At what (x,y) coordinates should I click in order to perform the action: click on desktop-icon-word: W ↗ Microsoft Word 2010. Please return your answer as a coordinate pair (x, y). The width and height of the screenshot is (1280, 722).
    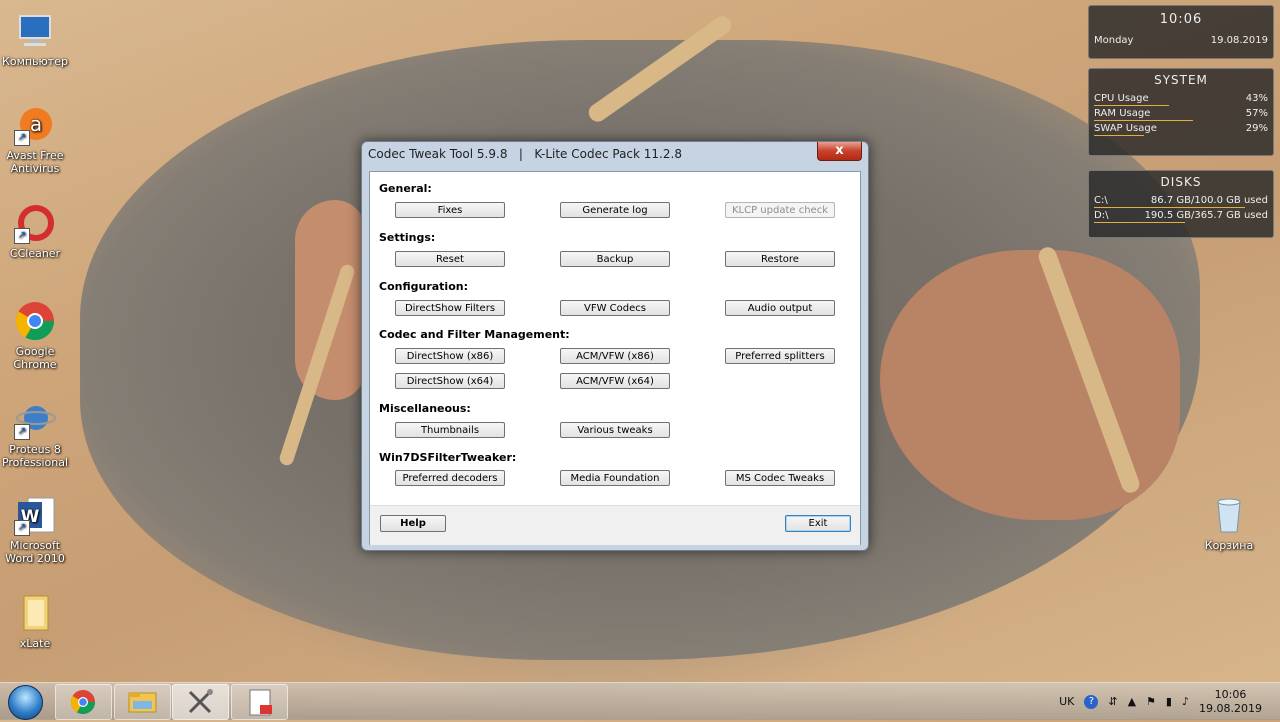
    Looking at the image, I should click on (35, 529).